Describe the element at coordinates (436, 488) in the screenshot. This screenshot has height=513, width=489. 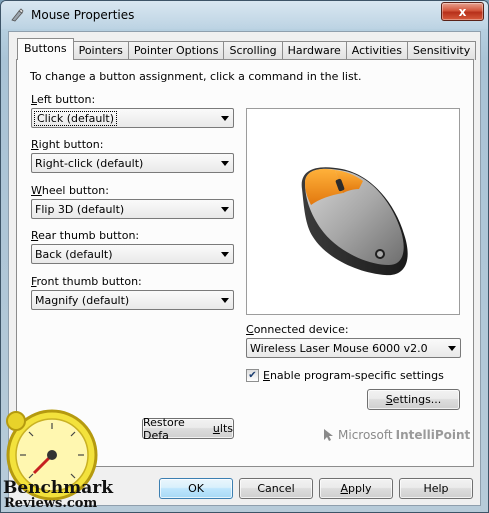
I see `help-button: Help` at that location.